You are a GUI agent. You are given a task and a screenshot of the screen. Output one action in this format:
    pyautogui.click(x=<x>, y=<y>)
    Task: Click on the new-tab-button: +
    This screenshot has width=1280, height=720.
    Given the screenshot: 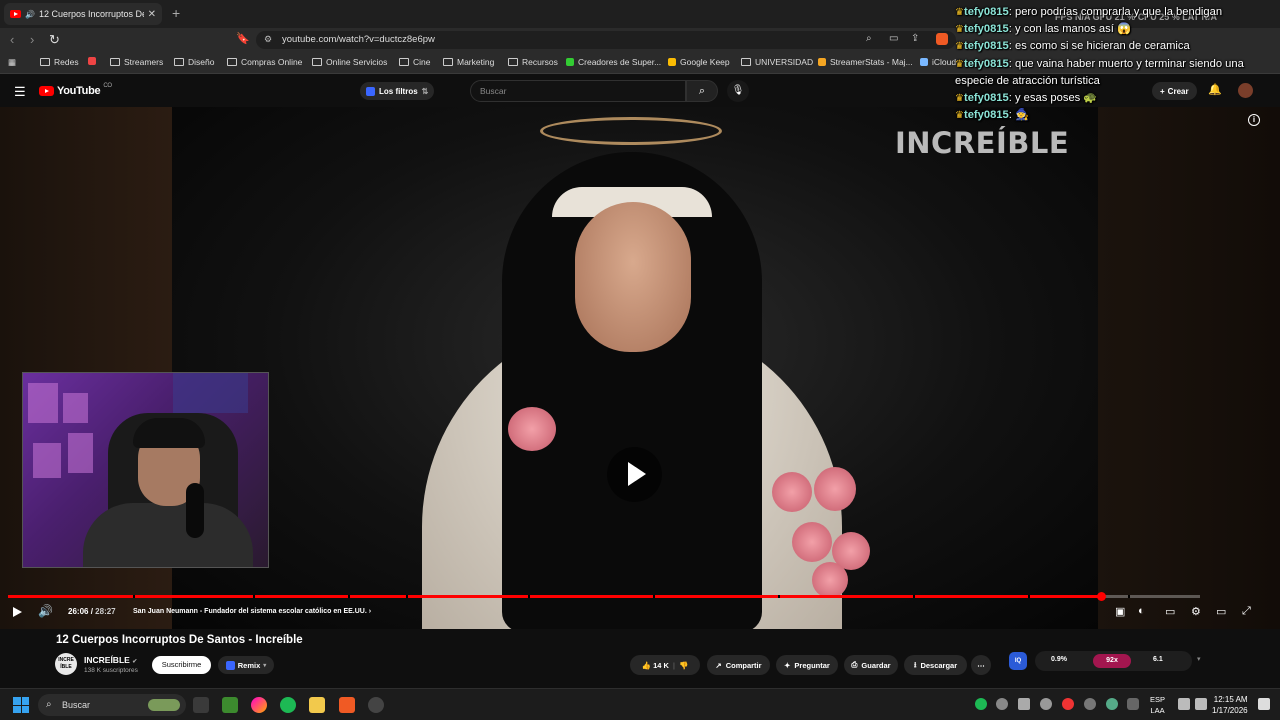 What is the action you would take?
    pyautogui.click(x=176, y=13)
    